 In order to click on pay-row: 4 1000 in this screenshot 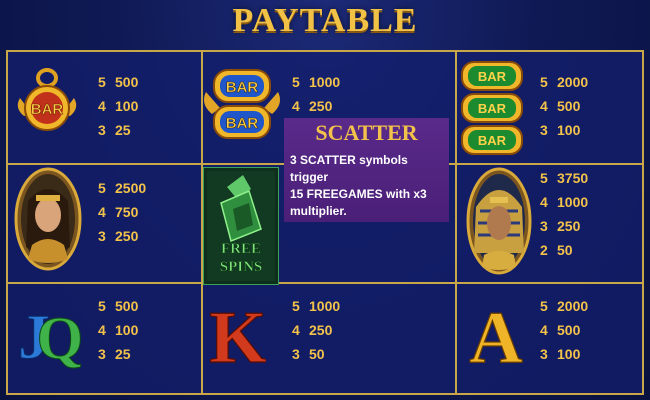, I will do `click(564, 202)`.